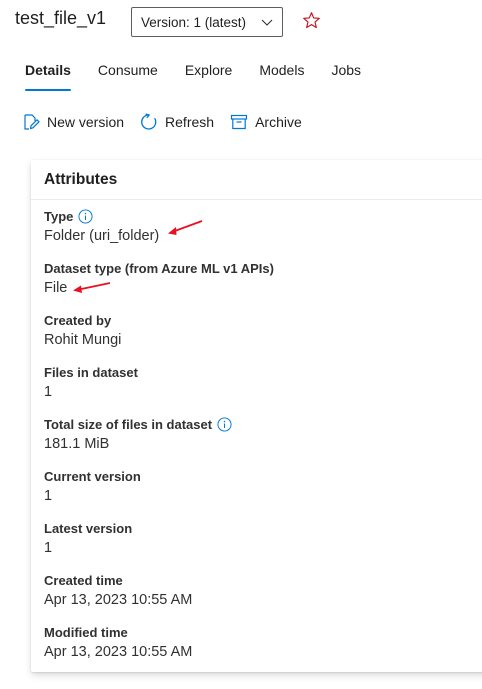  I want to click on tab-bar: Details Consume Explore Models Jobs, so click(206, 76).